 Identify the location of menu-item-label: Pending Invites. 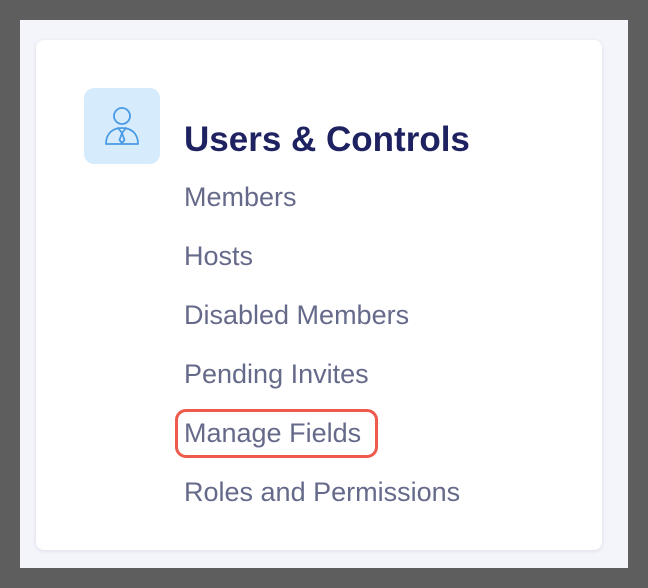
(276, 374).